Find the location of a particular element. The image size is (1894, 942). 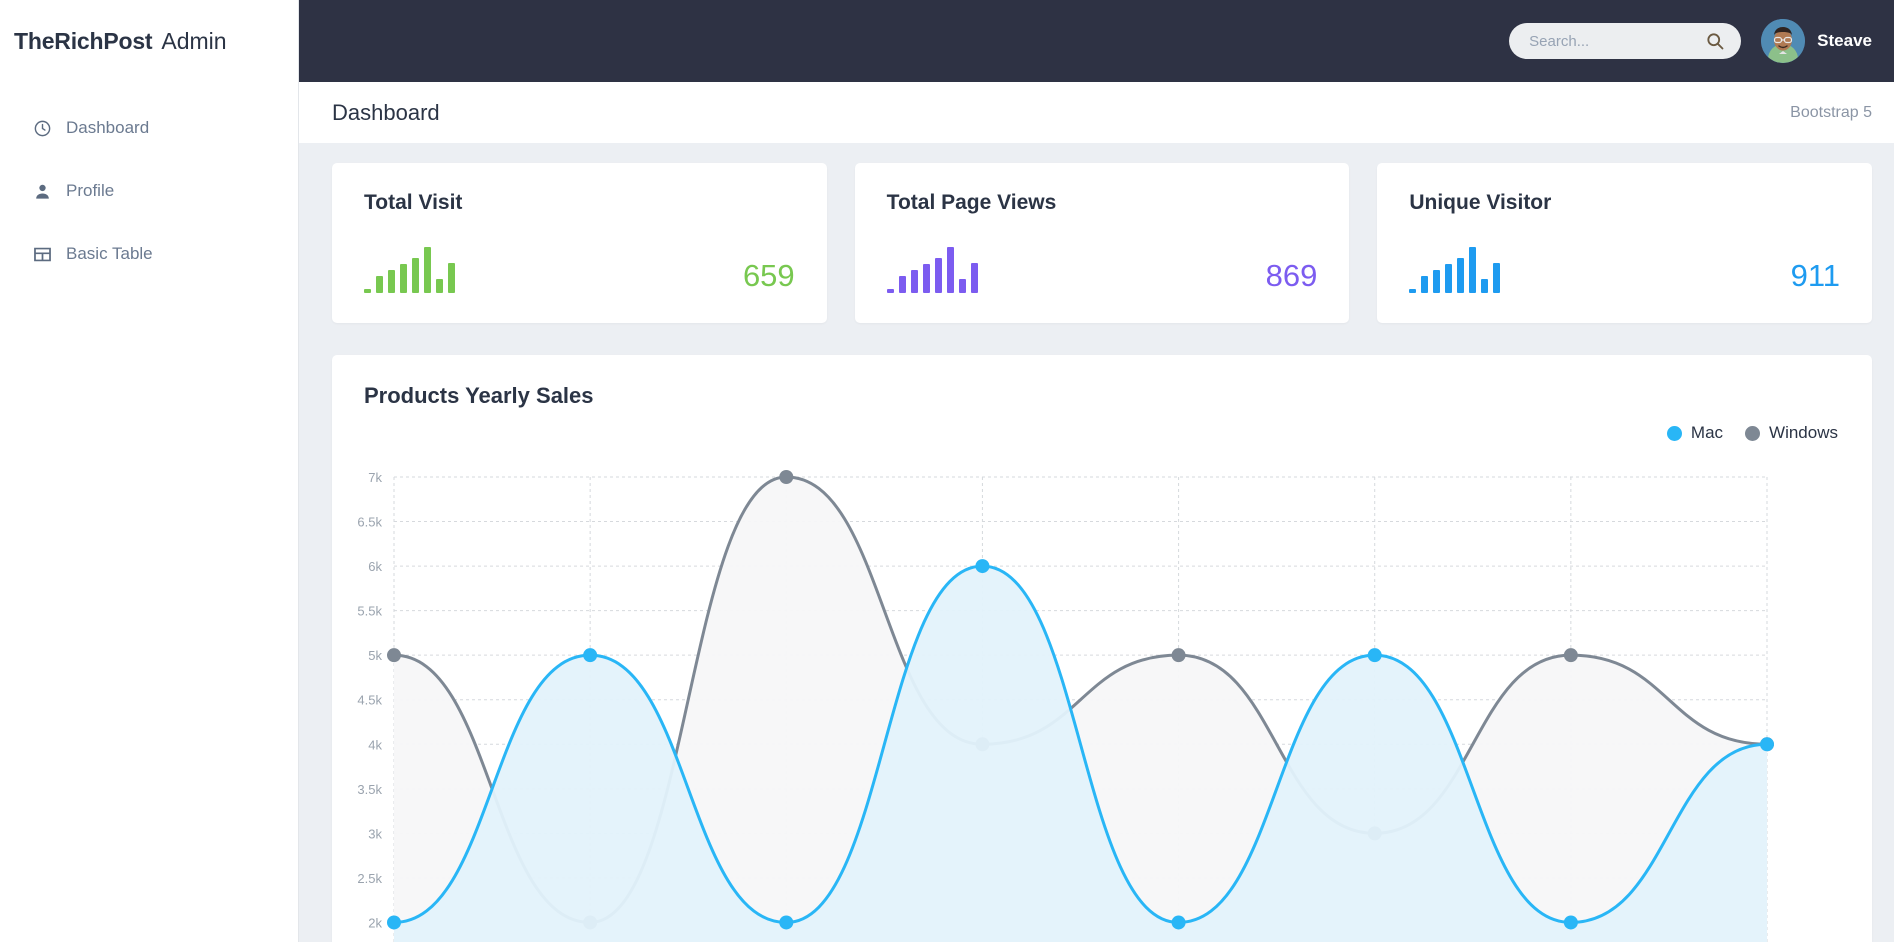

y-axis-tick-label: 3.5k is located at coordinates (369, 789).